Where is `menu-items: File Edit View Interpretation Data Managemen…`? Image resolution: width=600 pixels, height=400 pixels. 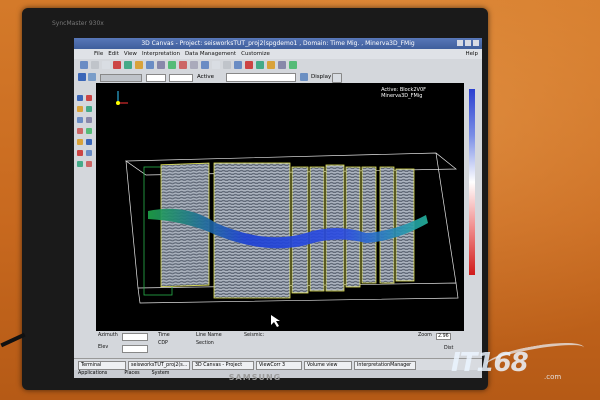
menu-items: File Edit View Interpretation Data Managemen… is located at coordinates (278, 54).